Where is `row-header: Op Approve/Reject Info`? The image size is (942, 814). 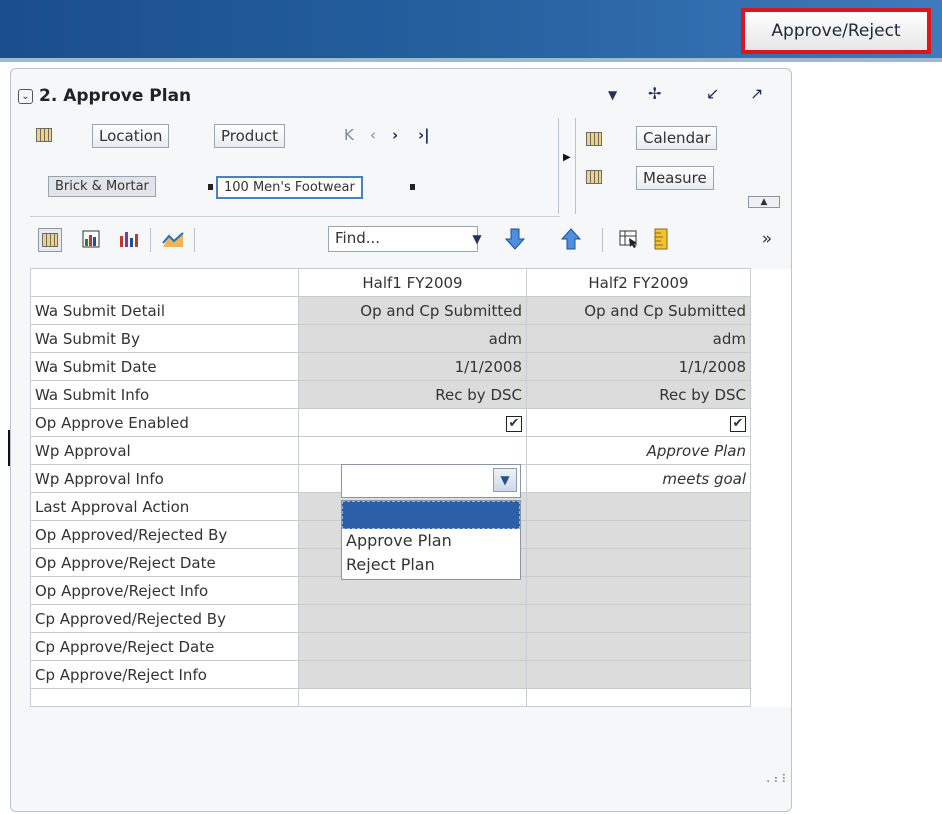 row-header: Op Approve/Reject Info is located at coordinates (164, 590).